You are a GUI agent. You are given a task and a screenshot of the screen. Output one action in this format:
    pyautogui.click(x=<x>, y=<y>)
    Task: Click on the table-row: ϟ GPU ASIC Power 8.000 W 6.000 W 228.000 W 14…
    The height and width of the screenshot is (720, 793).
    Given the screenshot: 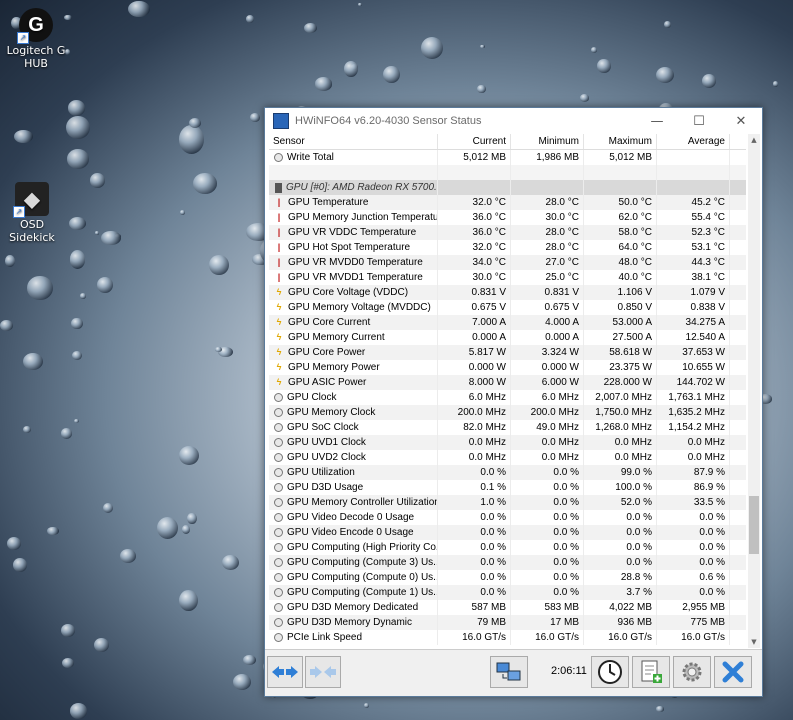 What is the action you would take?
    pyautogui.click(x=507, y=382)
    